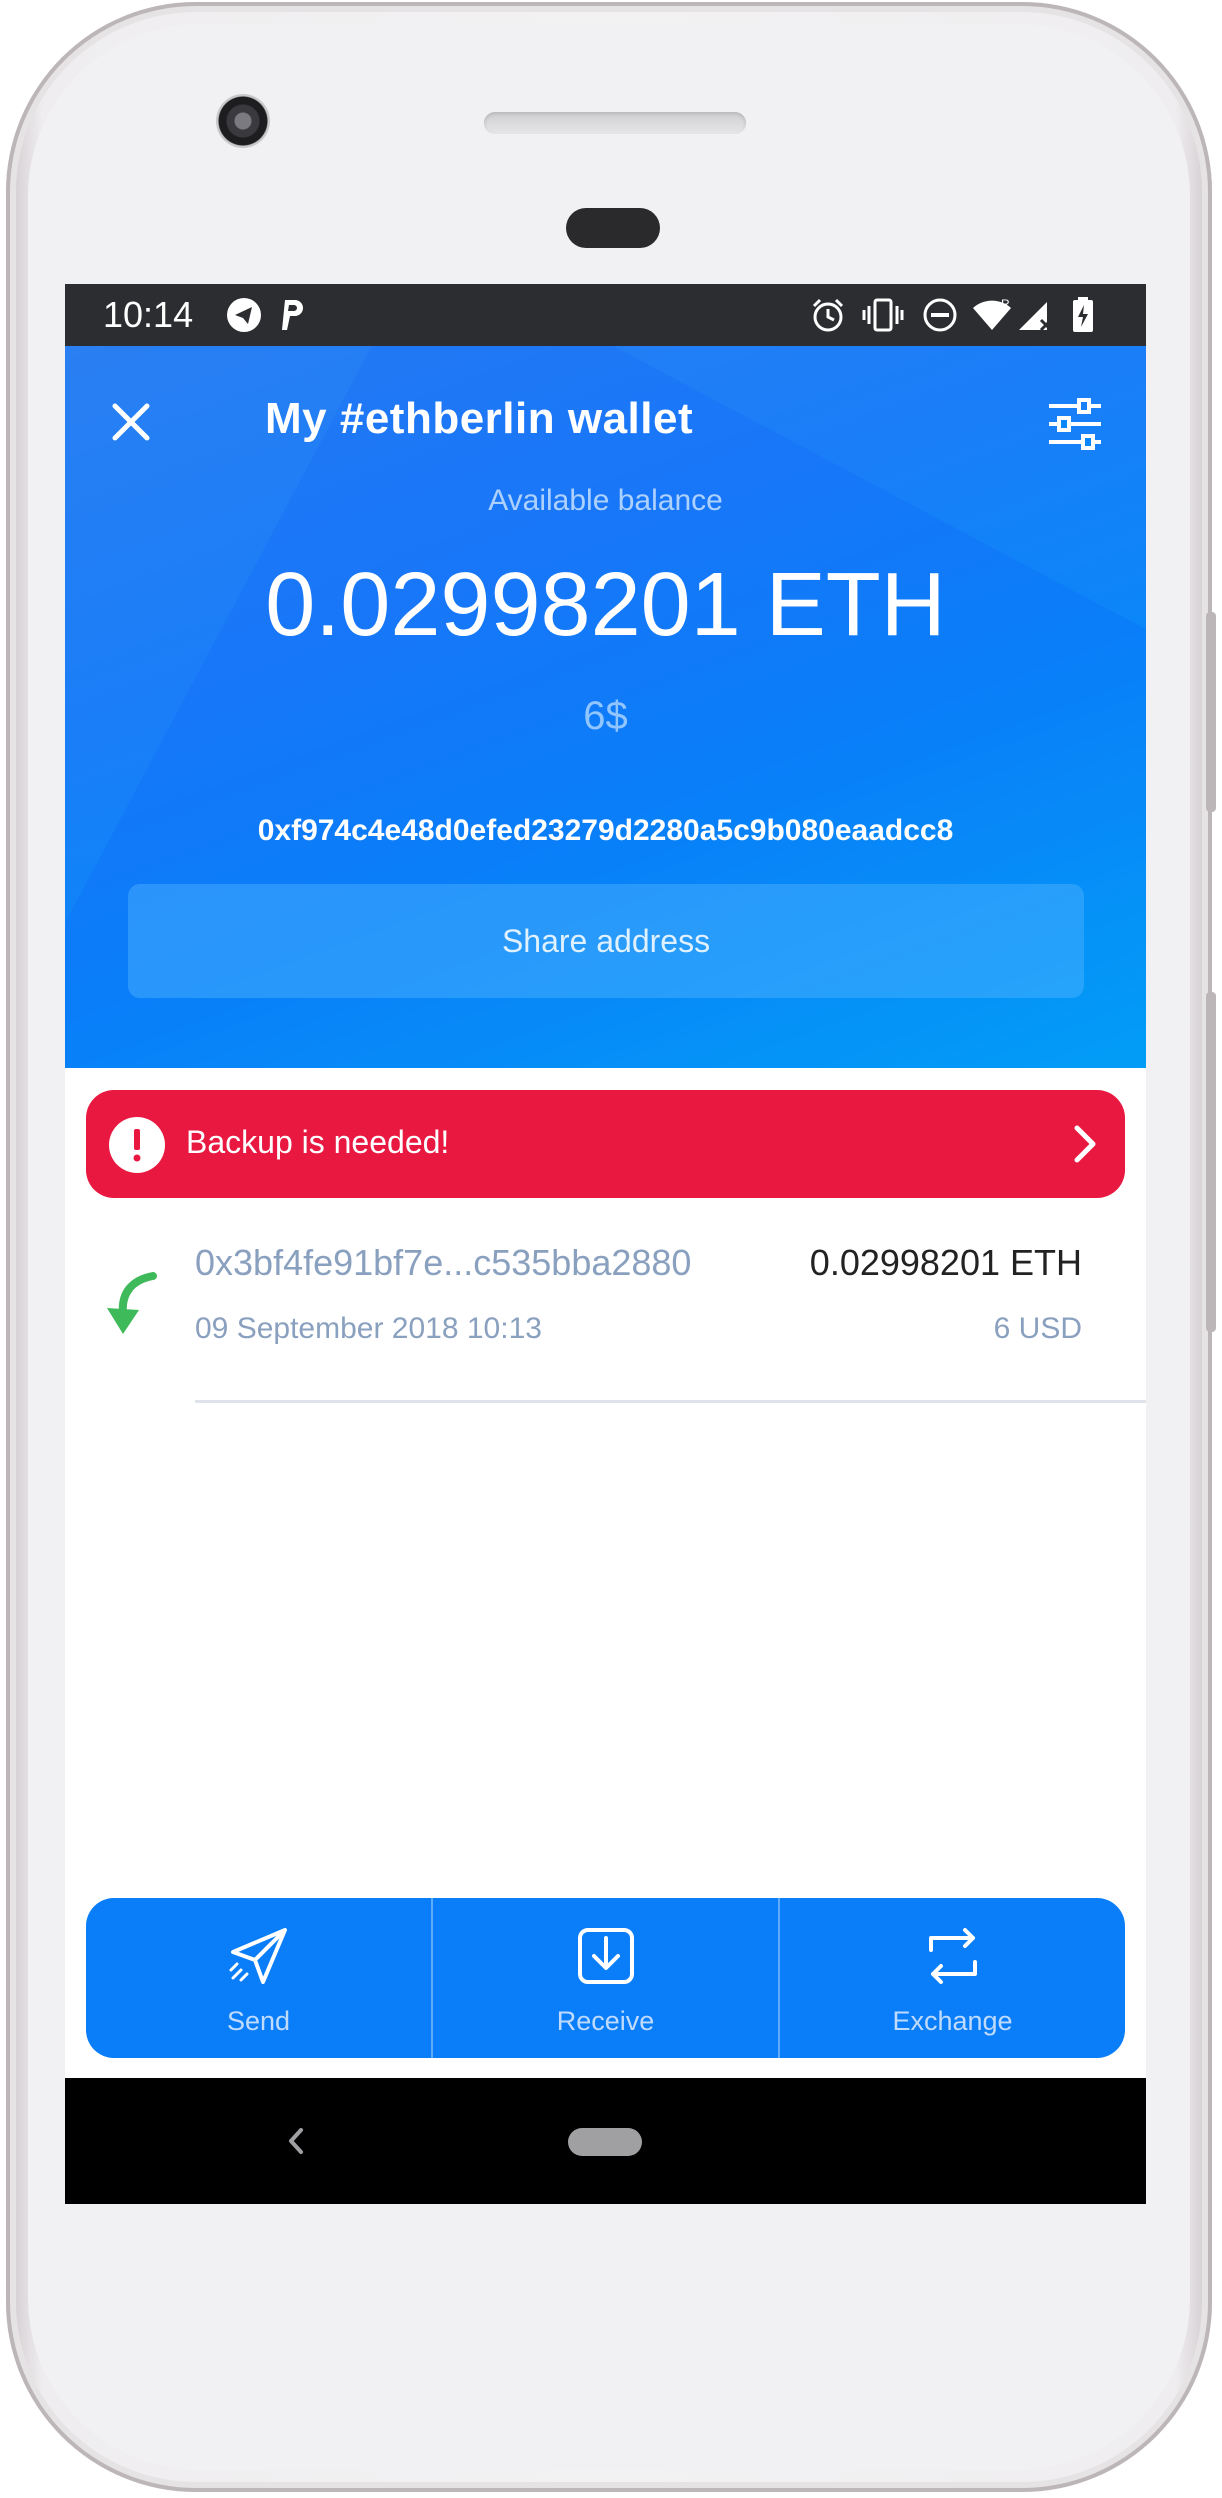 The image size is (1222, 2498). I want to click on send-label: Send, so click(258, 2021).